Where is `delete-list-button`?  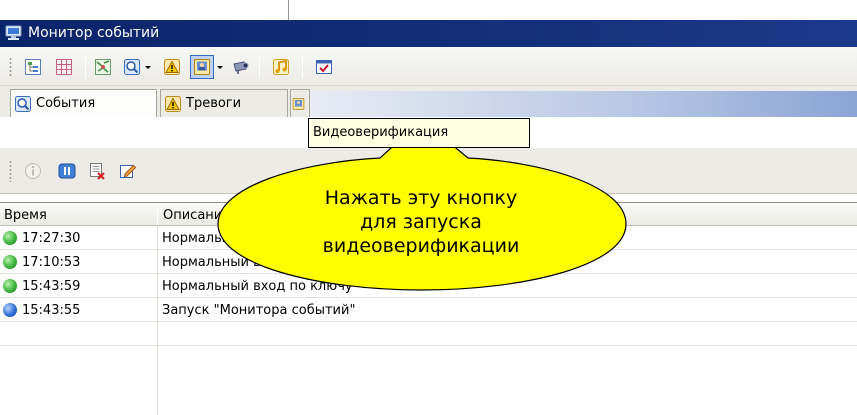
delete-list-button is located at coordinates (97, 171).